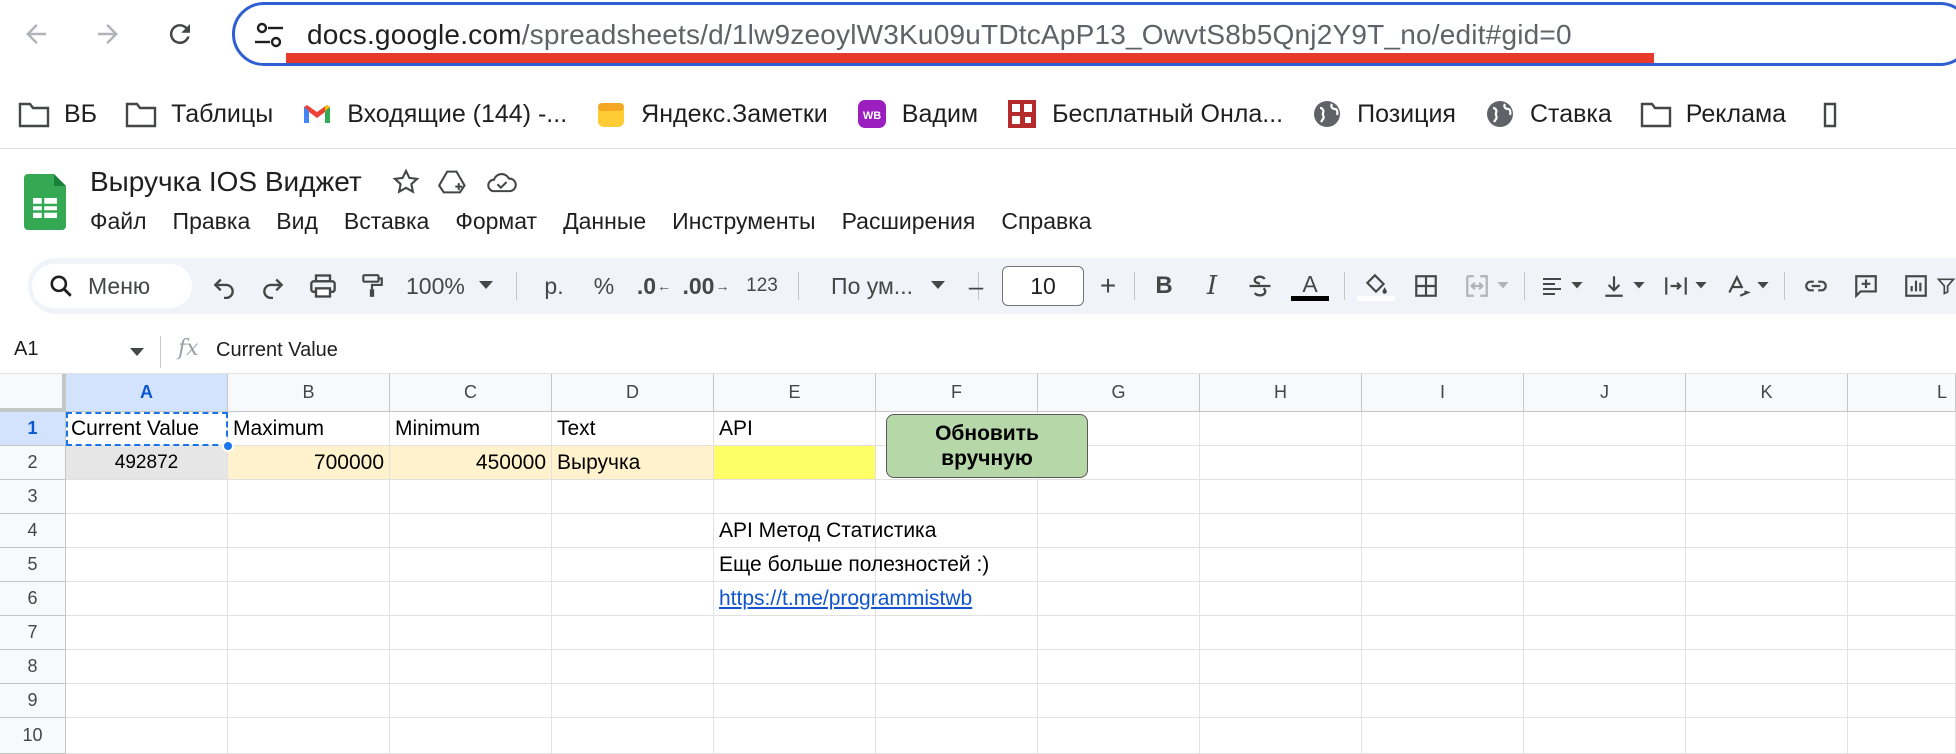 The image size is (1956, 754). What do you see at coordinates (471, 429) in the screenshot?
I see `cell-c1: Minimum` at bounding box center [471, 429].